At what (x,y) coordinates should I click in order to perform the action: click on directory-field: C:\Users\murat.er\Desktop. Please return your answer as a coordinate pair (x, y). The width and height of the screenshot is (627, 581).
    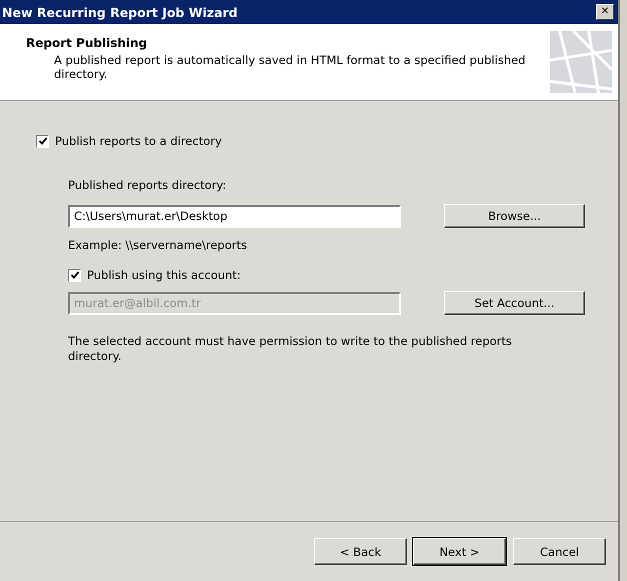
    Looking at the image, I should click on (234, 216).